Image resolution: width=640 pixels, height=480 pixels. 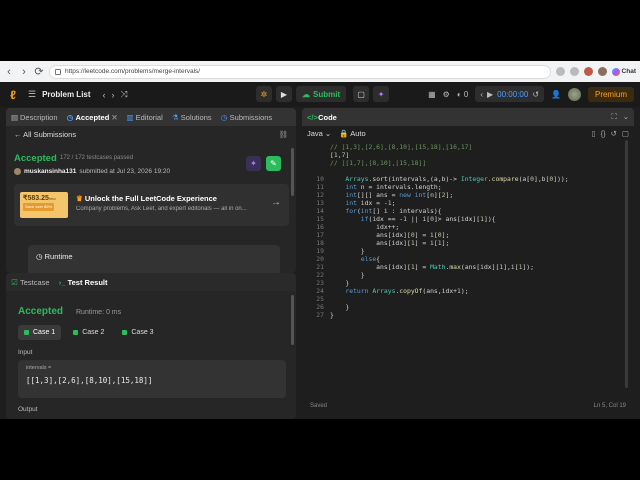 What do you see at coordinates (66, 94) in the screenshot?
I see `problem-list-button: Problem List` at bounding box center [66, 94].